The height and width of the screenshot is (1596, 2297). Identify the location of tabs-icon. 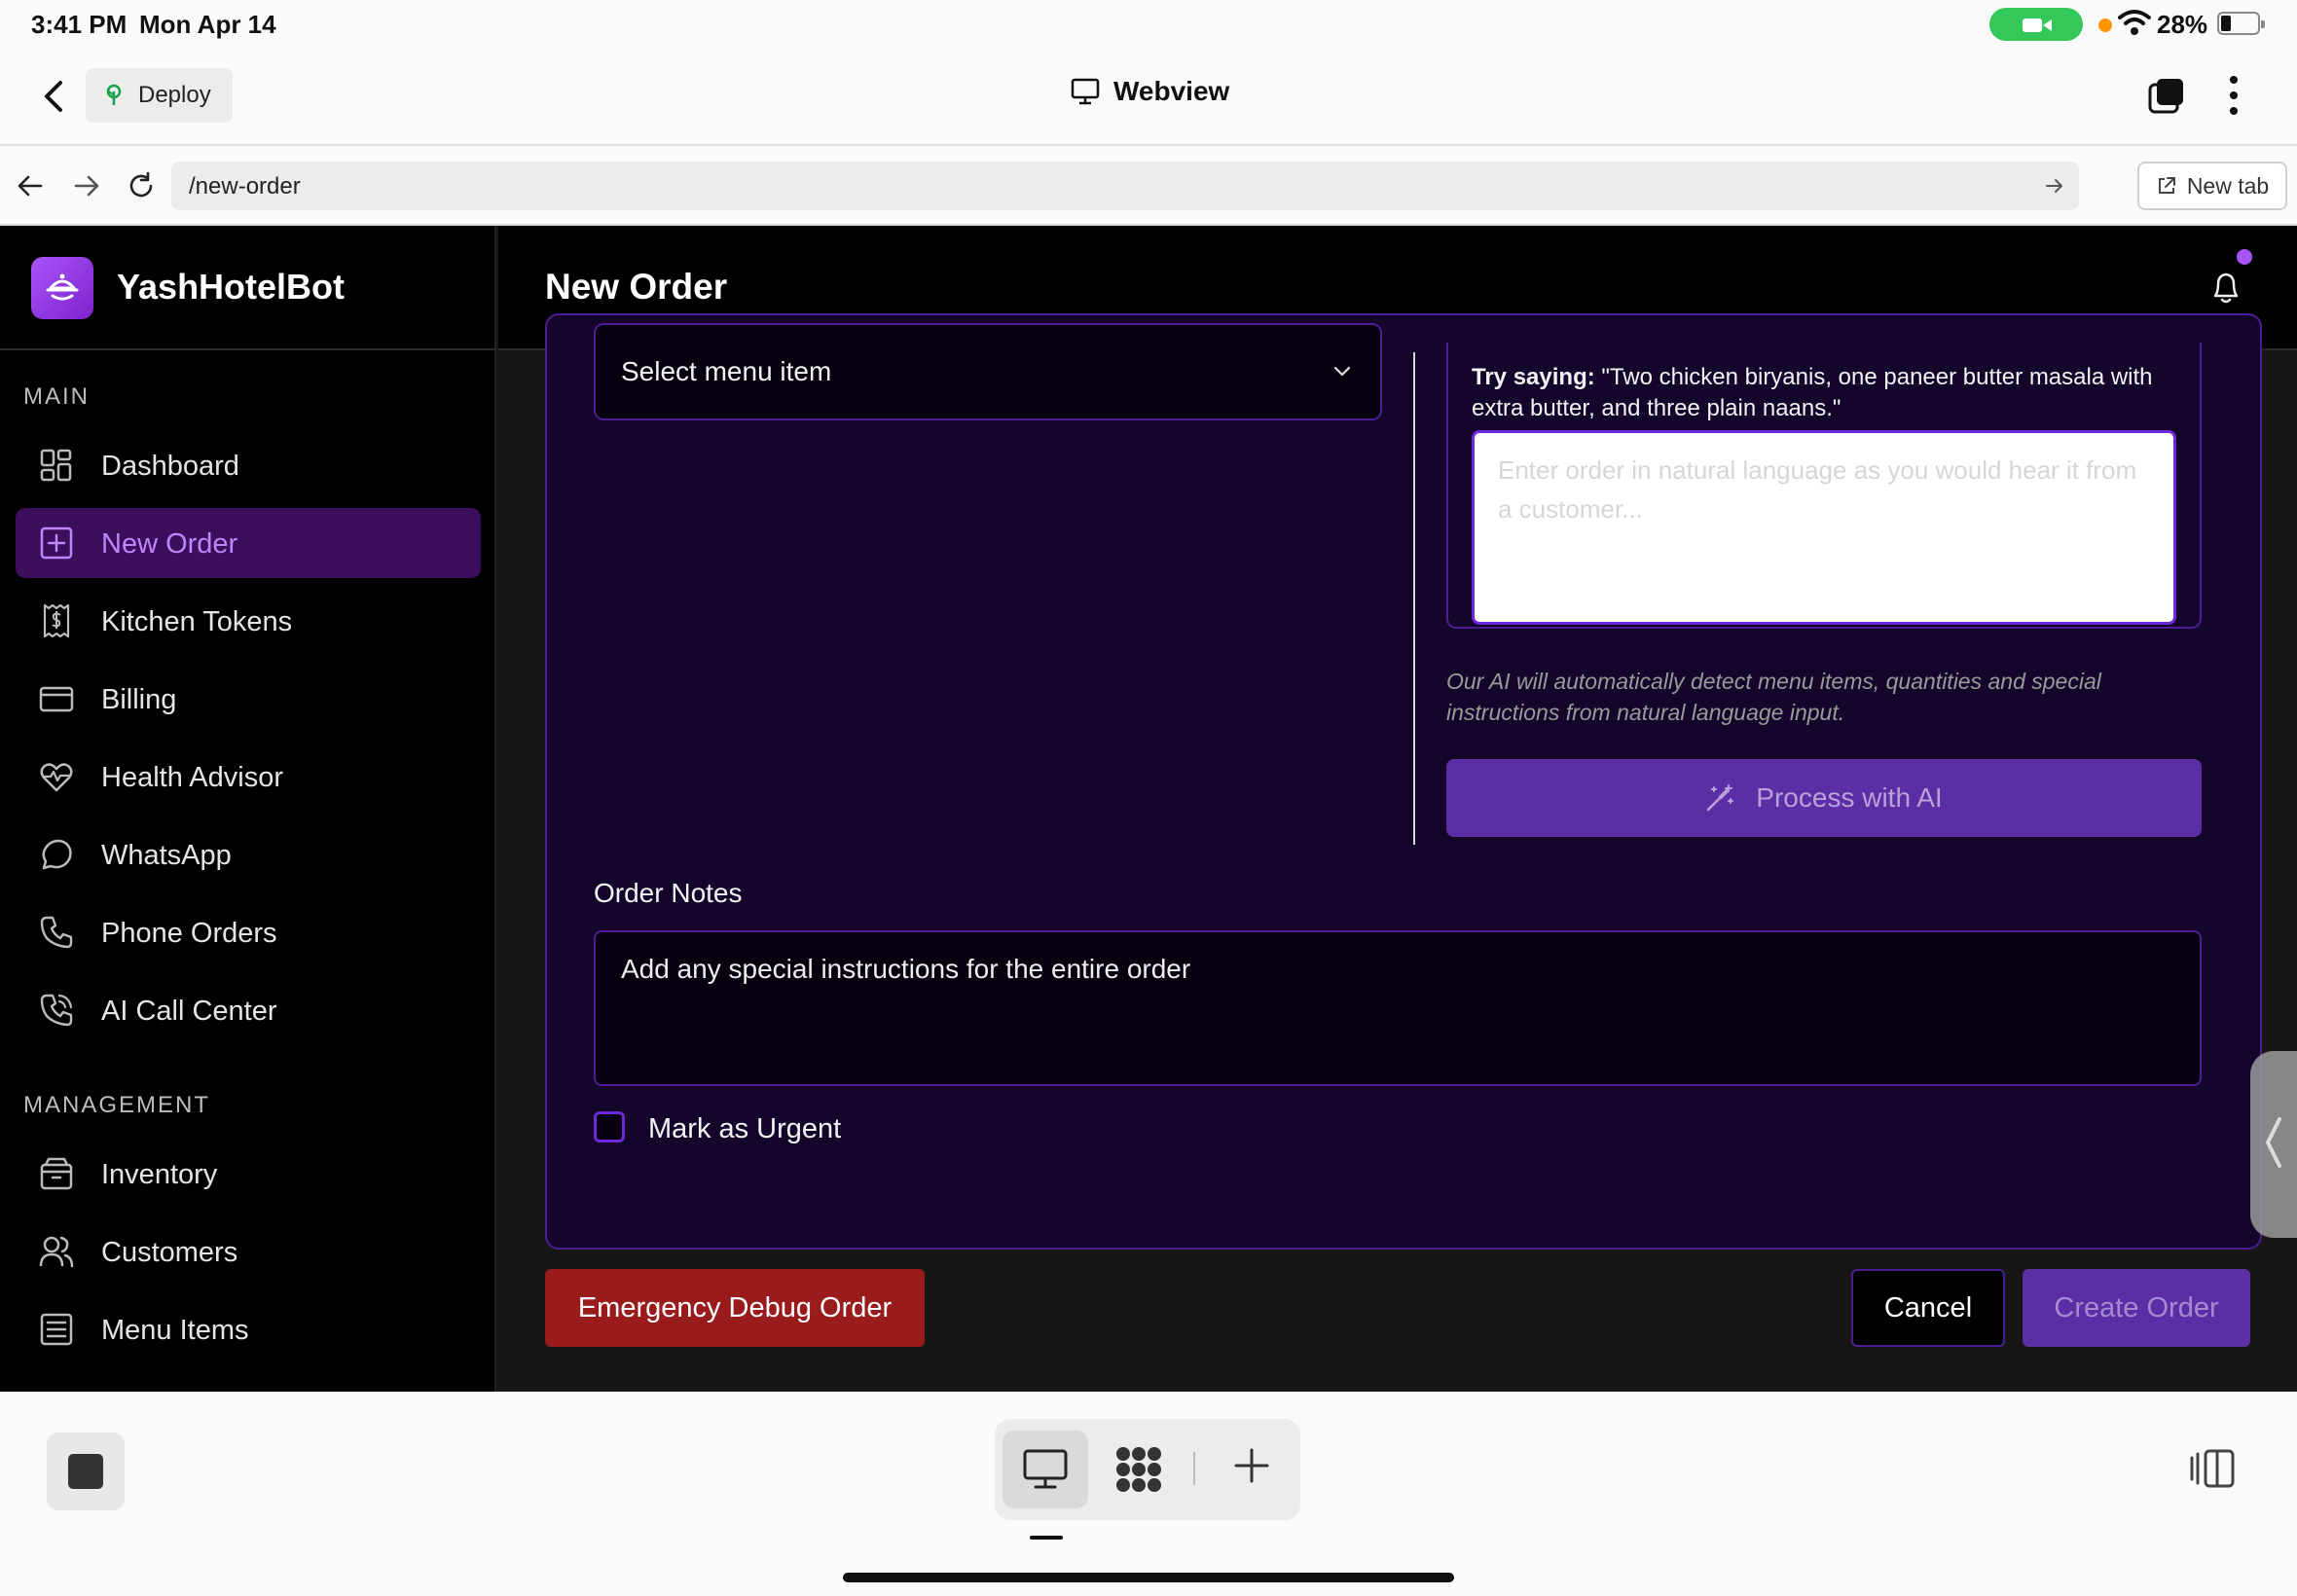
(2166, 95).